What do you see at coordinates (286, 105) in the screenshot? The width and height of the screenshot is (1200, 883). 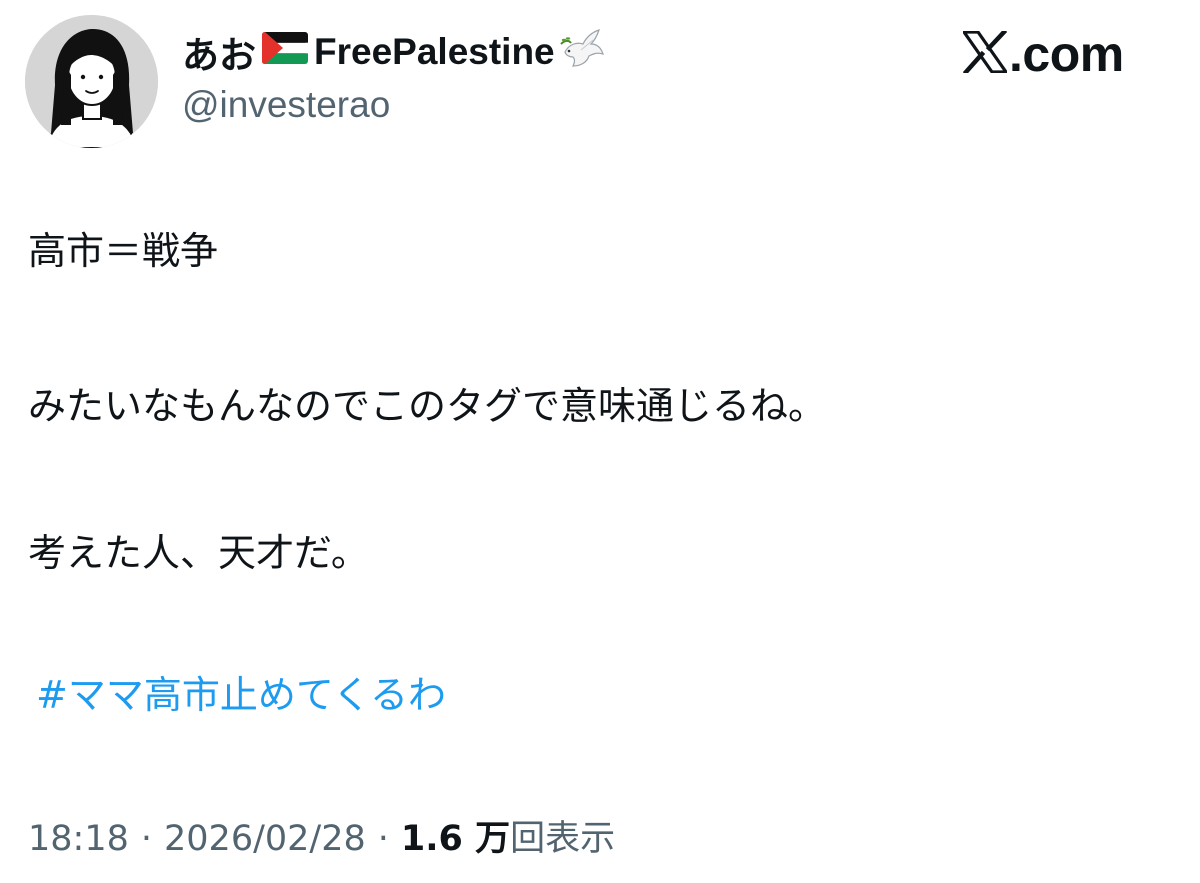 I see `author-handle: @investerao` at bounding box center [286, 105].